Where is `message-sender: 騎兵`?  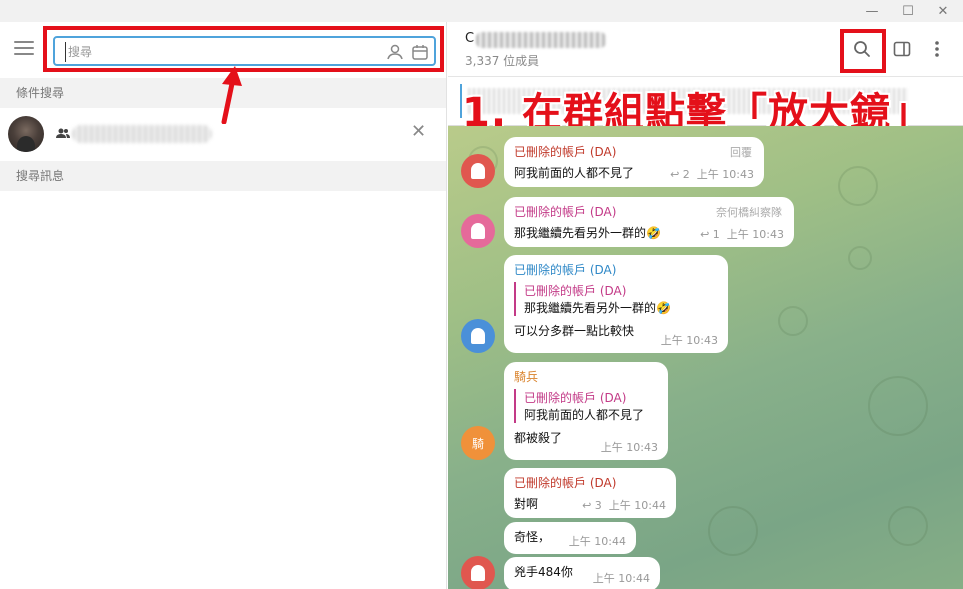 message-sender: 騎兵 is located at coordinates (526, 377).